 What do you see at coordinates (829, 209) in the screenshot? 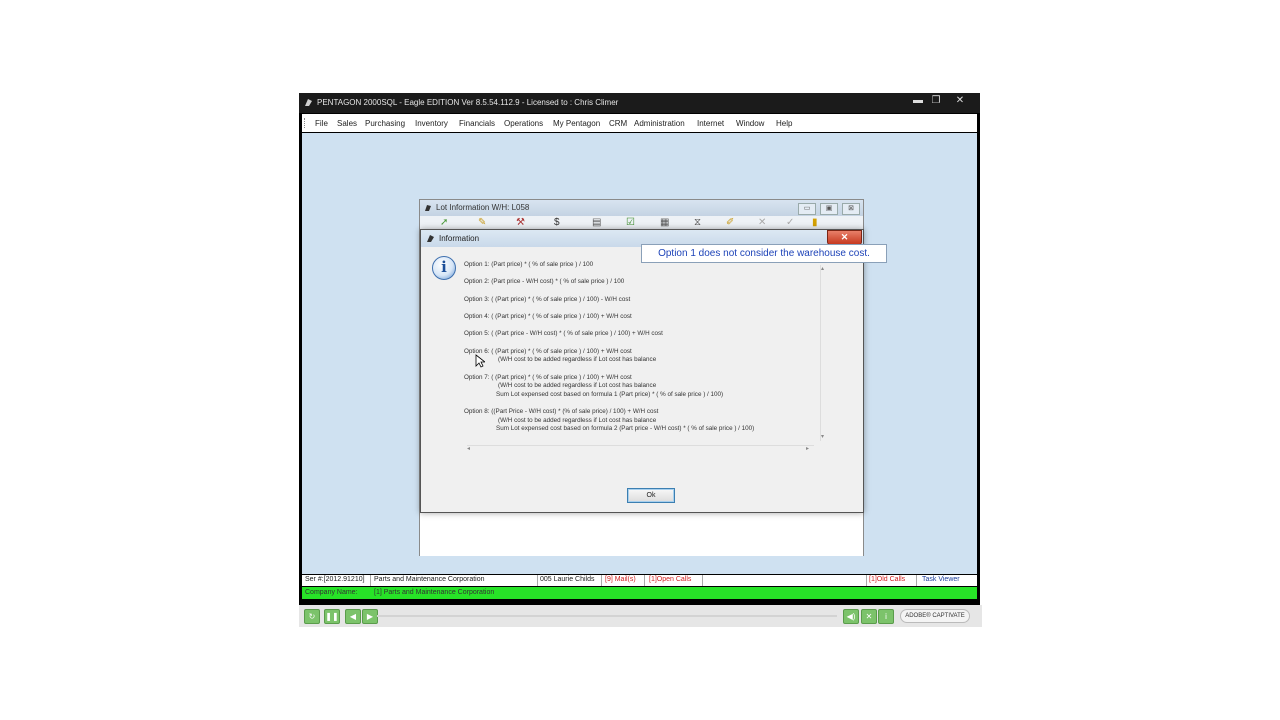
I see `restore-icon: ▣` at bounding box center [829, 209].